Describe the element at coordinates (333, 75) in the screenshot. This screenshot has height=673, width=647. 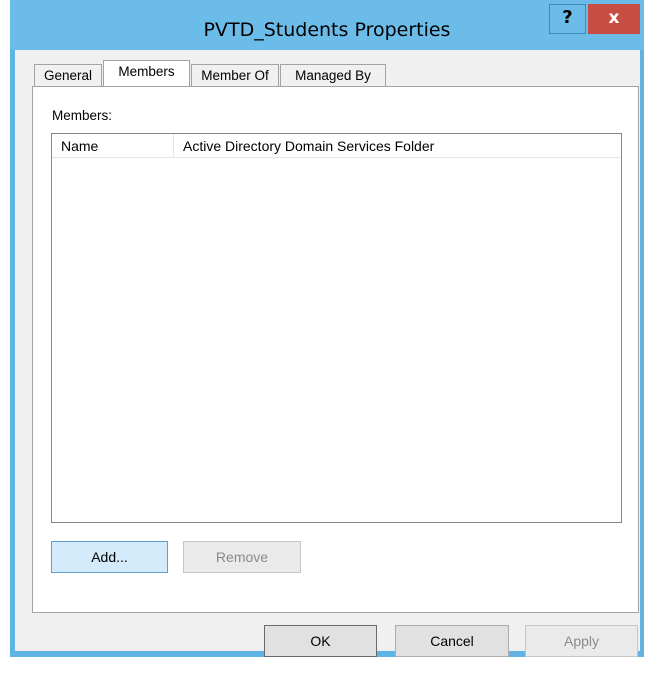
I see `tab-managed-by: Managed By` at that location.